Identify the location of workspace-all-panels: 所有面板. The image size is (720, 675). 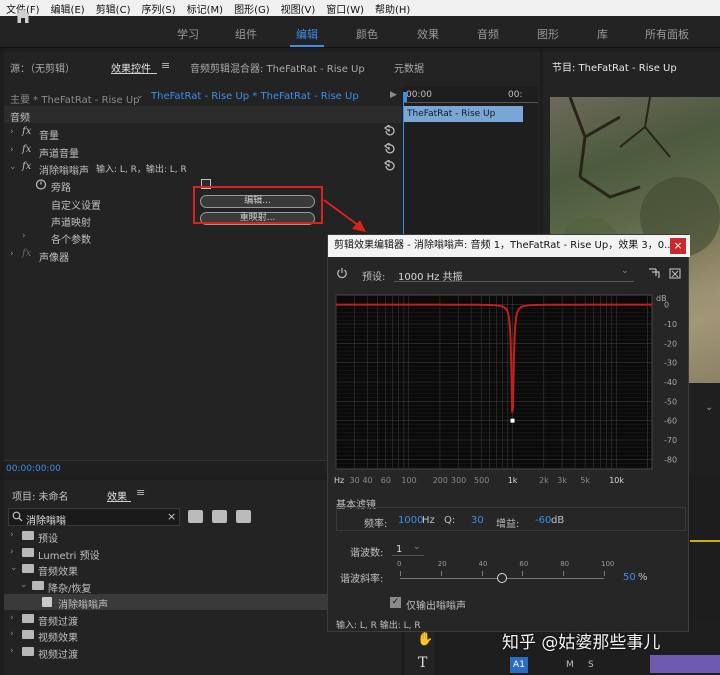
(667, 34).